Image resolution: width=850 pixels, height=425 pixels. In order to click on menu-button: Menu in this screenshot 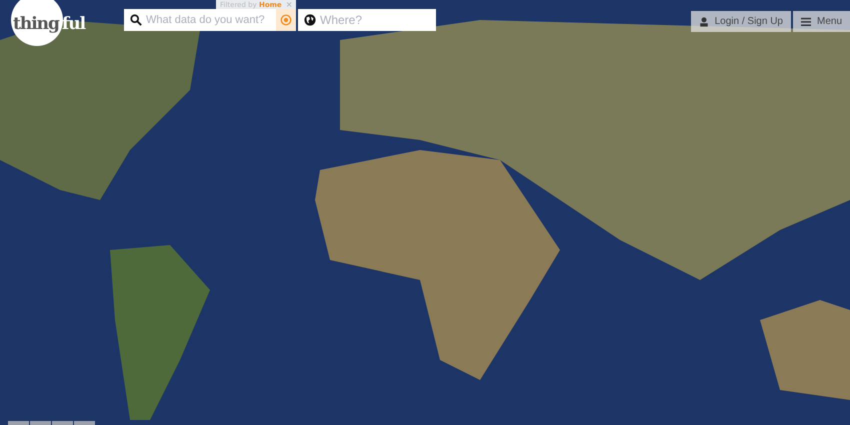, I will do `click(821, 21)`.